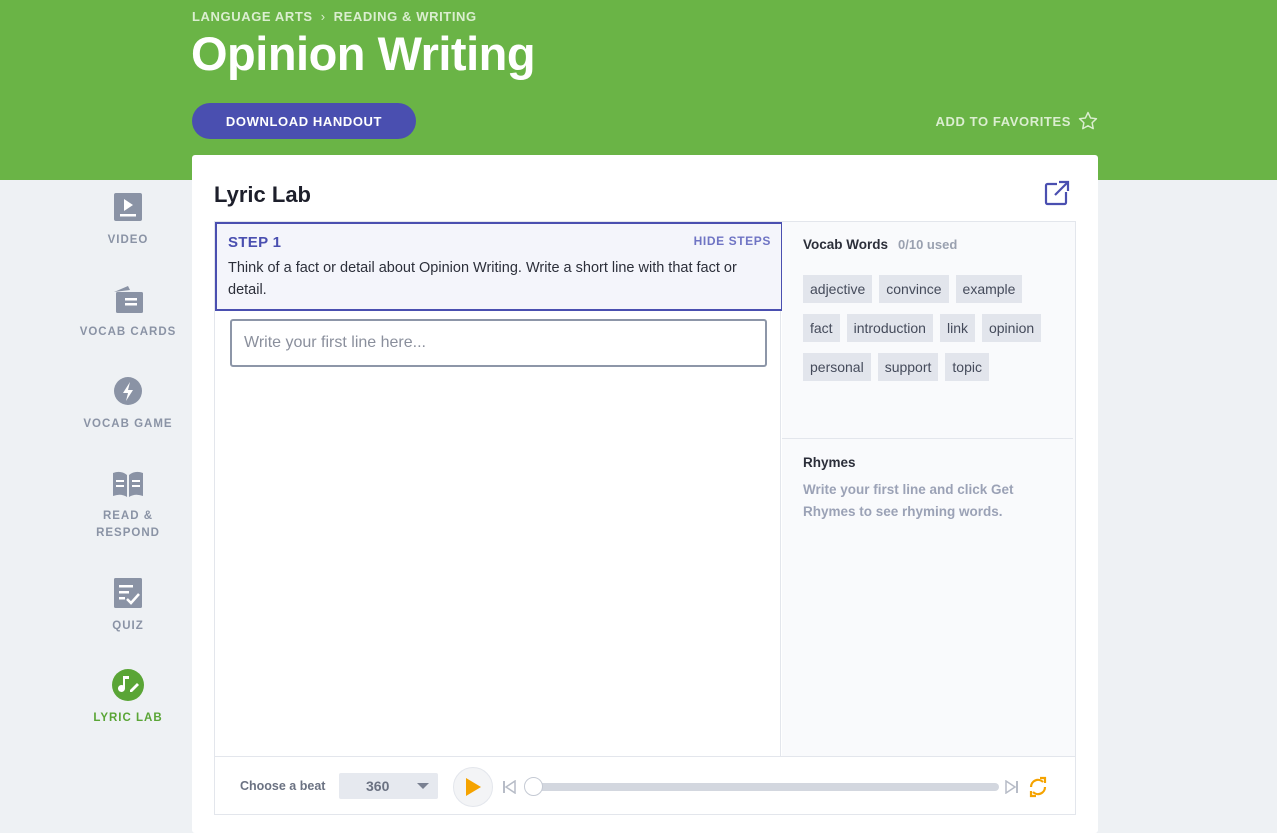 This screenshot has height=833, width=1277. What do you see at coordinates (989, 289) in the screenshot?
I see `vocab-chip: example` at bounding box center [989, 289].